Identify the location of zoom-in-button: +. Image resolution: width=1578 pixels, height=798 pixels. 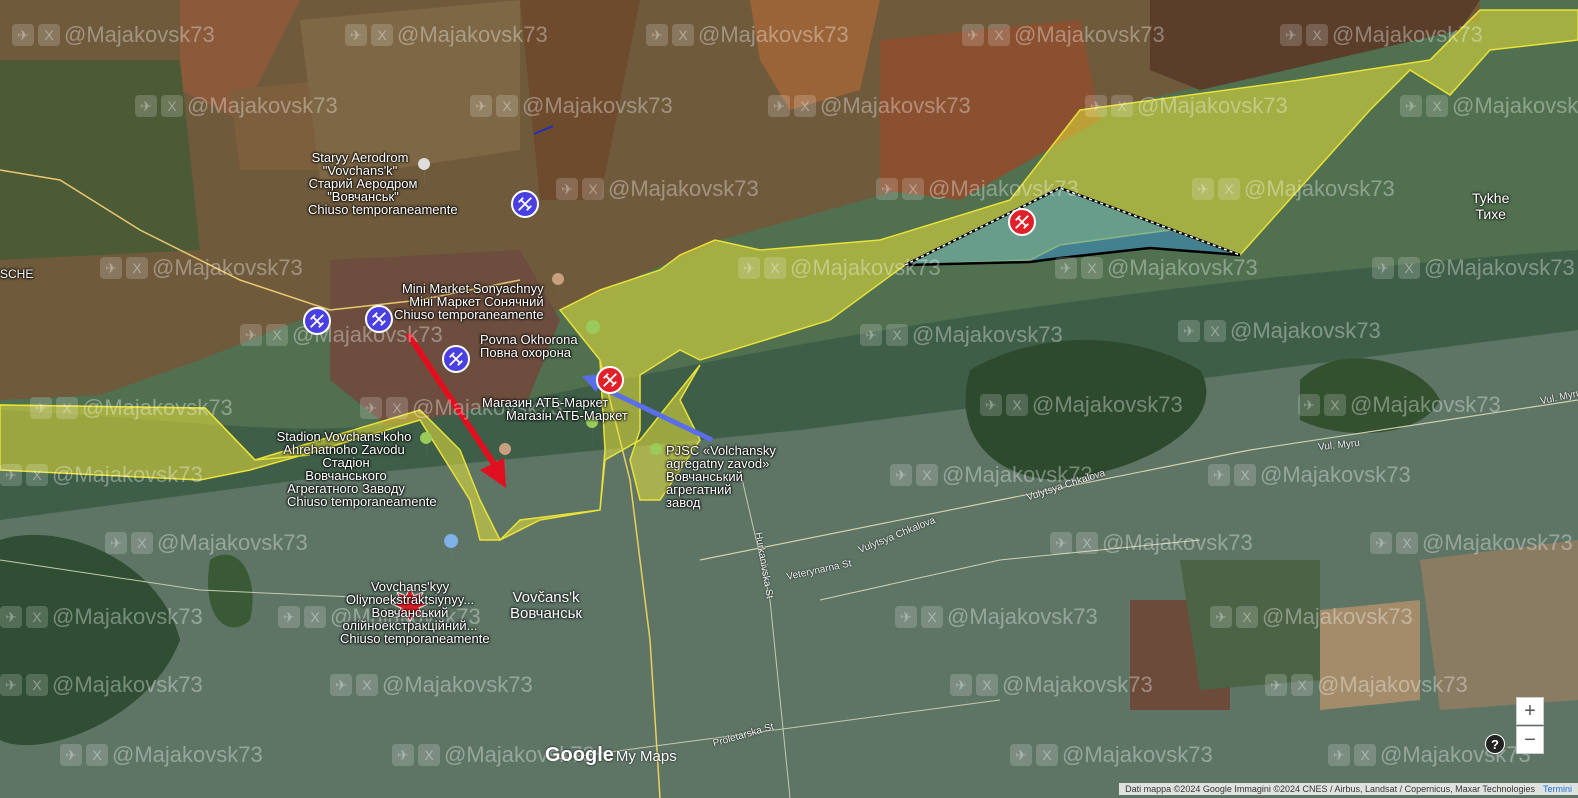
(1530, 711).